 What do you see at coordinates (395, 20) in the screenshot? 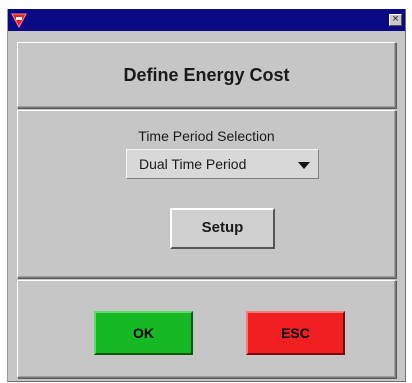
I see `close-icon: ×` at bounding box center [395, 20].